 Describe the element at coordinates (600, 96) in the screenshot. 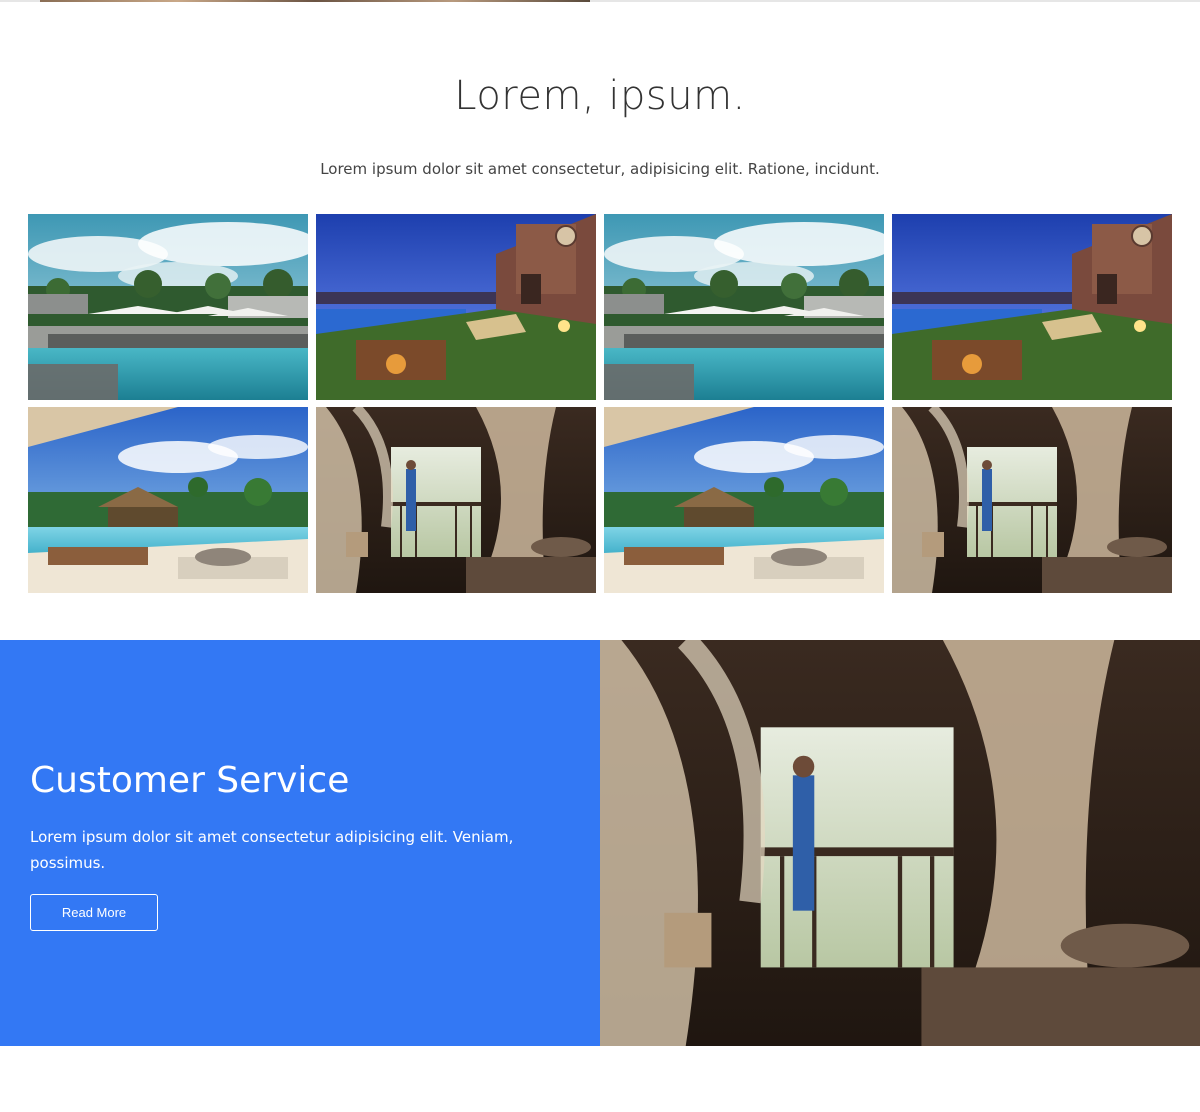

I see `gallery-title: Lorem, ipsum.` at that location.